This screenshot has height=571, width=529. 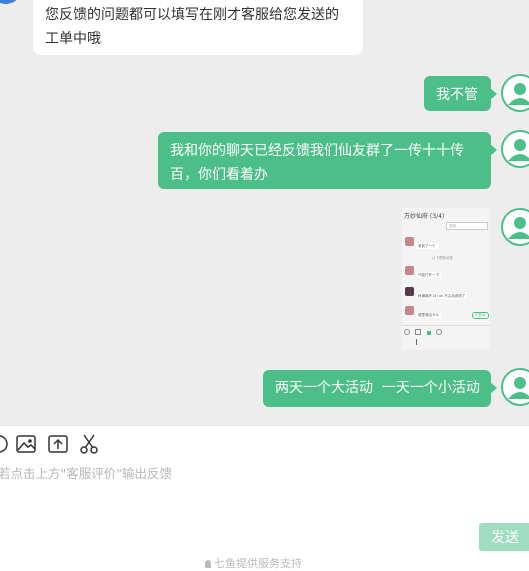 I want to click on agent-avatar, so click(x=8, y=2).